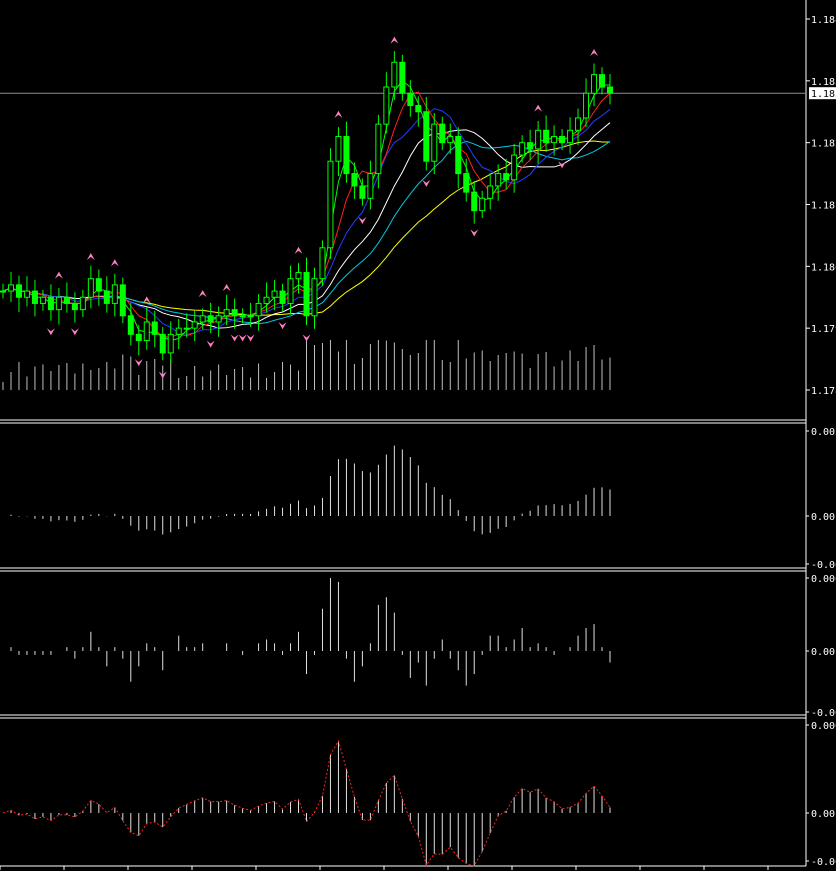  What do you see at coordinates (823, 94) in the screenshot?
I see `current-price-label: 1.183` at bounding box center [823, 94].